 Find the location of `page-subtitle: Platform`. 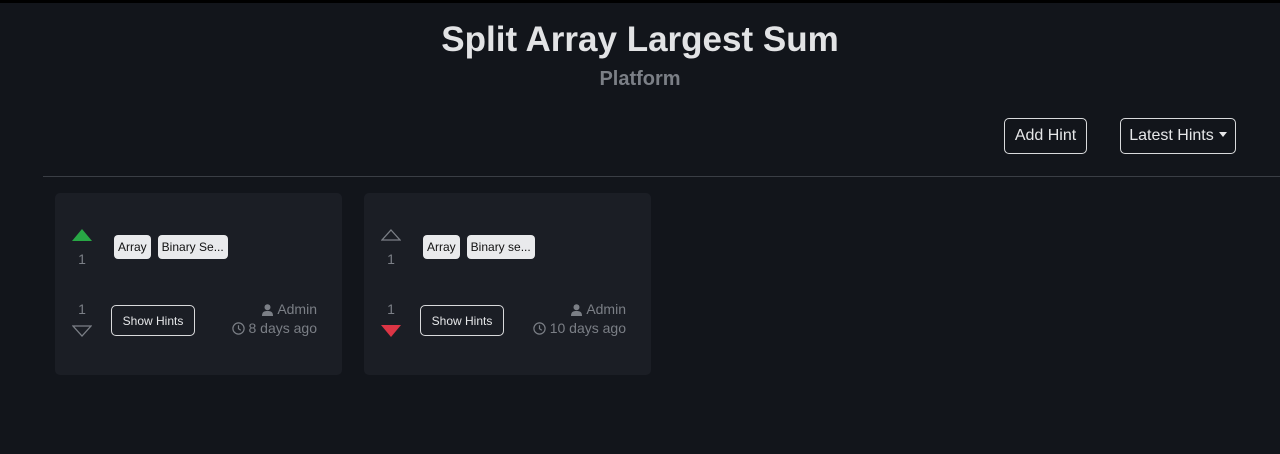

page-subtitle: Platform is located at coordinates (640, 79).